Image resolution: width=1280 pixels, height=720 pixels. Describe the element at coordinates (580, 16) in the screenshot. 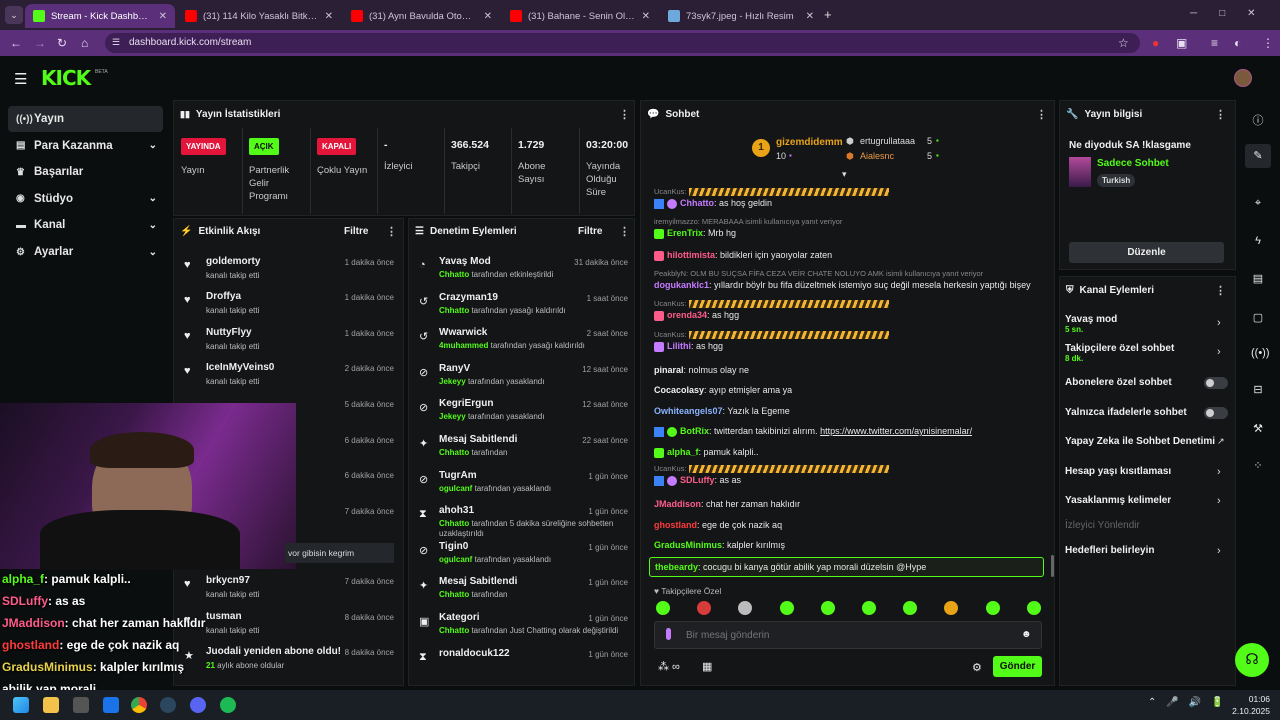

I see `browser-tab: (31) Bahane - Senin Olasım Var✕` at that location.